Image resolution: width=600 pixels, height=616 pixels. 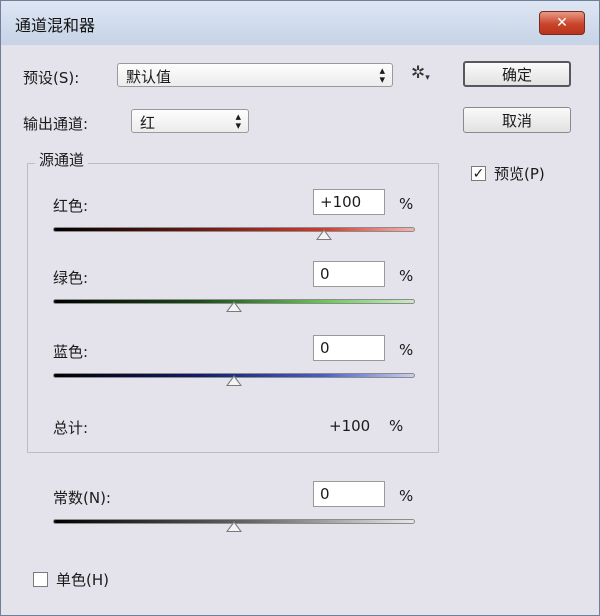 I want to click on blue-channel-label: 蓝色:, so click(x=71, y=352).